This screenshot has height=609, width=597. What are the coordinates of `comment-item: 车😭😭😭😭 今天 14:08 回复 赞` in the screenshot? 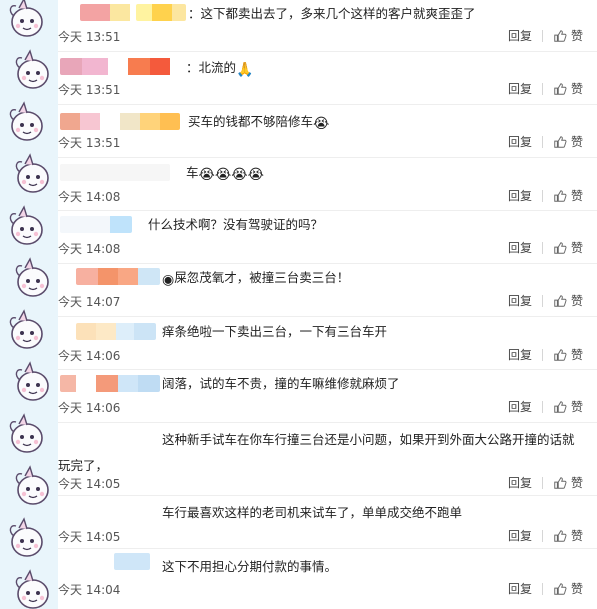 It's located at (327, 184).